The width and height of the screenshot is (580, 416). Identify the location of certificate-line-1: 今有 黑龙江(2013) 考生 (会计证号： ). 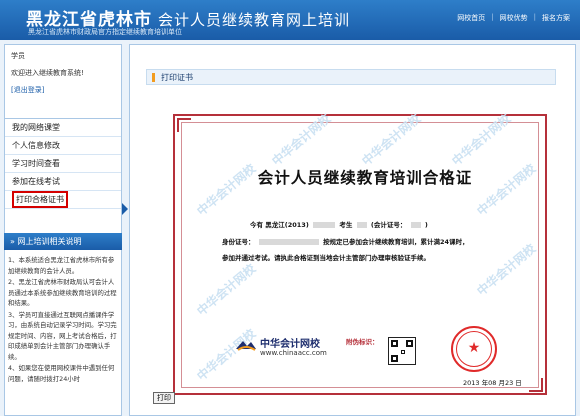
(339, 224).